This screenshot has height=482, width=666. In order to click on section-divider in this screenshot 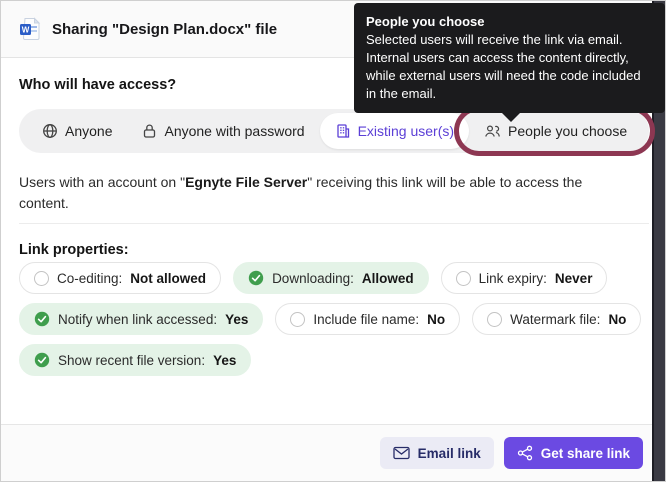, I will do `click(334, 223)`.